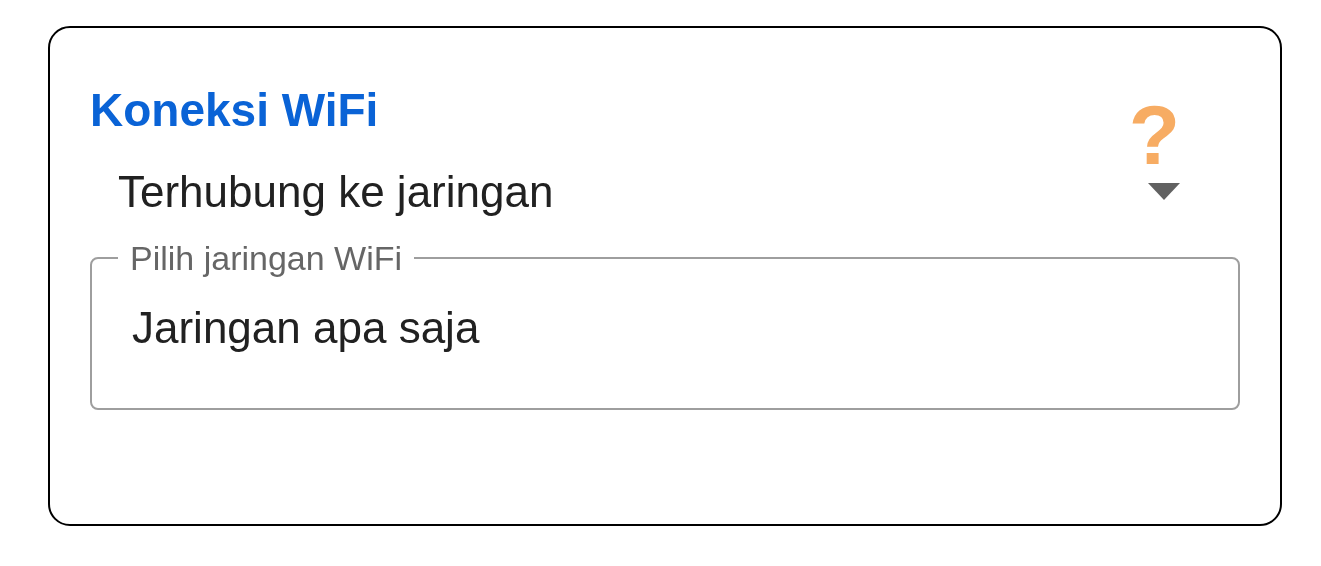  I want to click on field-label: Pilih jaringan WiFi, so click(266, 258).